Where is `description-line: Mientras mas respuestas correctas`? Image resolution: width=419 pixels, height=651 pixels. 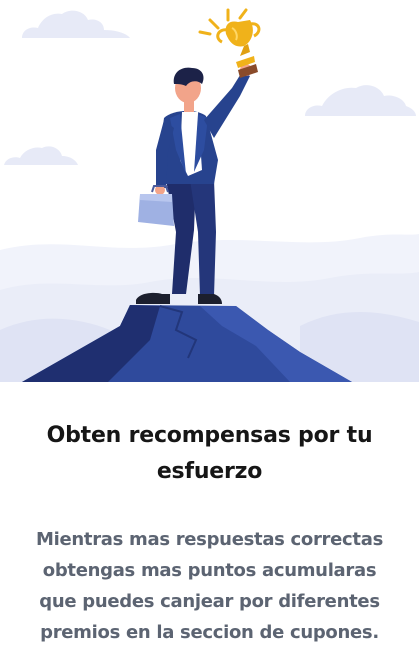 description-line: Mientras mas respuestas correctas is located at coordinates (209, 539).